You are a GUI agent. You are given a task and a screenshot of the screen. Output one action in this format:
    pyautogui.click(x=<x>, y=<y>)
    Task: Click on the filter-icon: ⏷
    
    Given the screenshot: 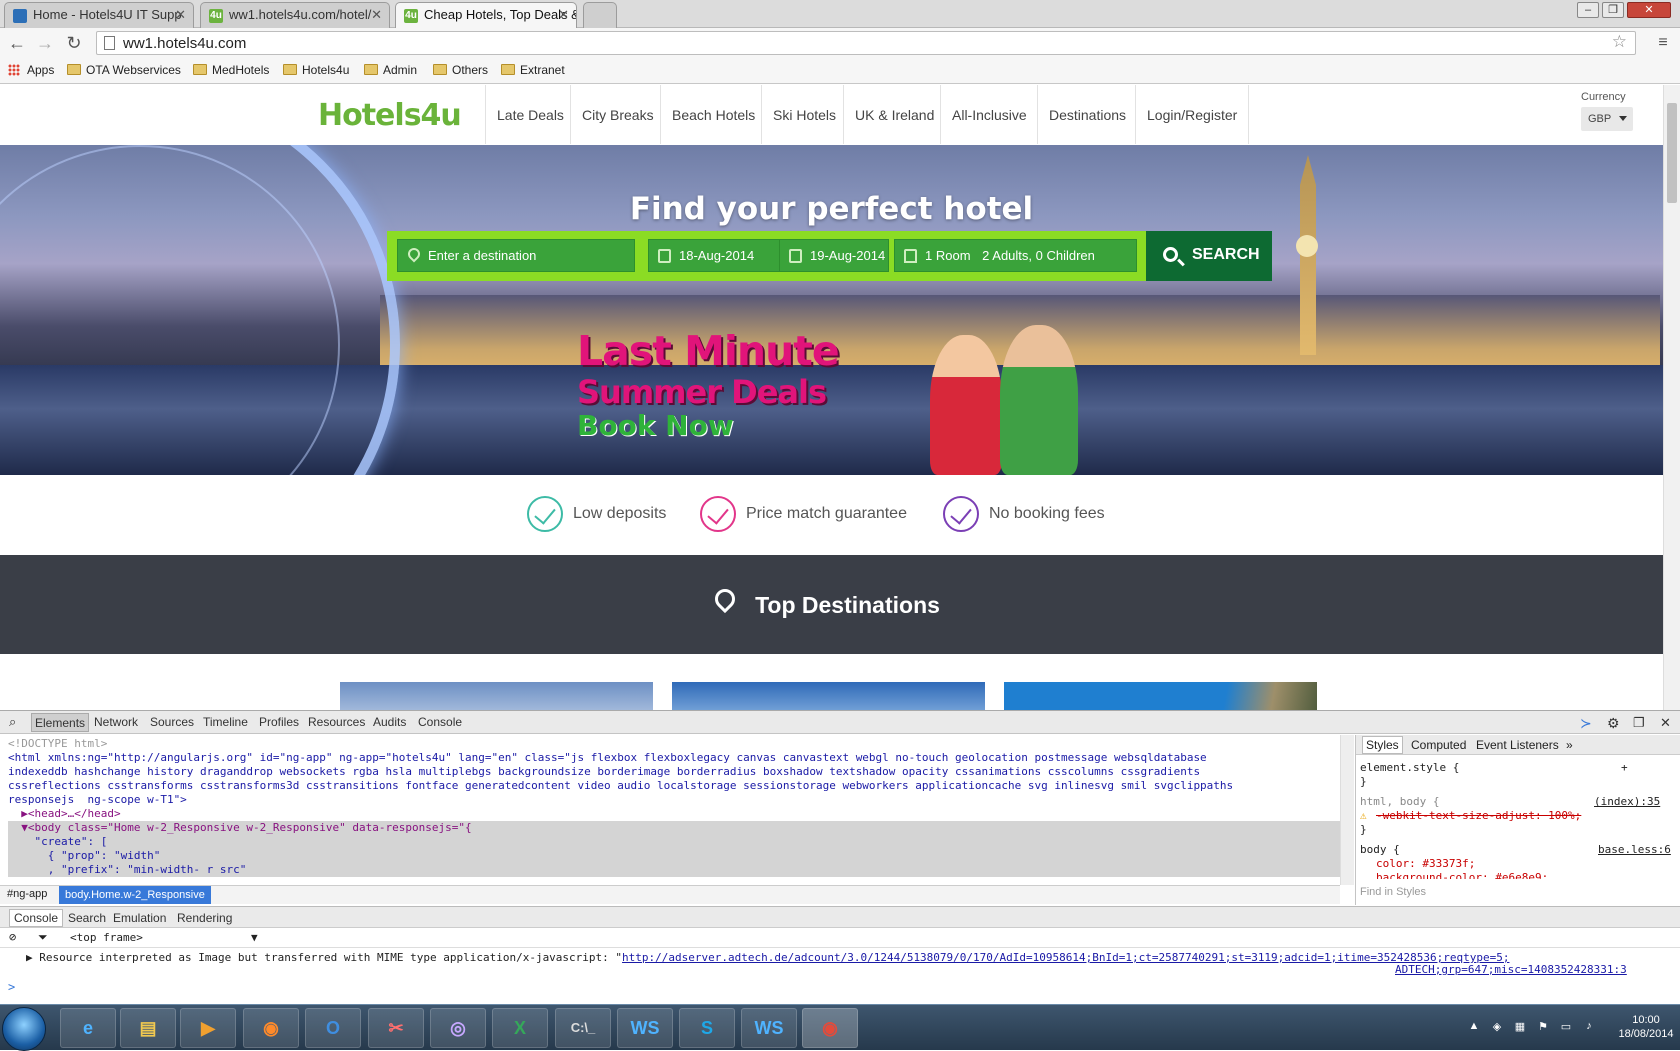 What is the action you would take?
    pyautogui.click(x=43, y=937)
    